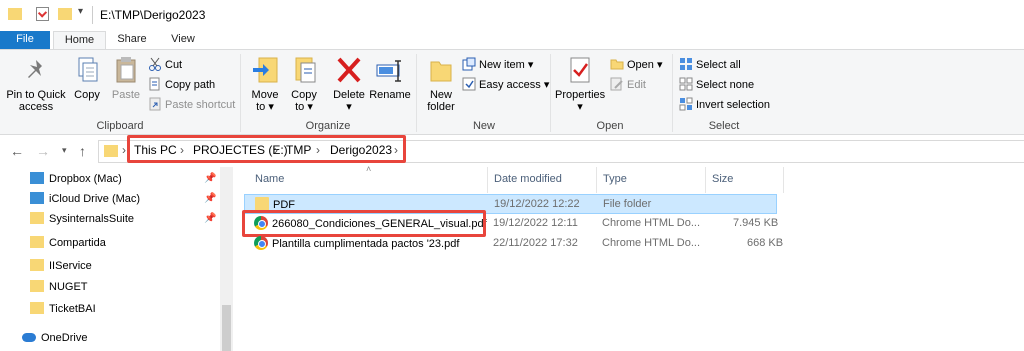 This screenshot has width=1024, height=351. What do you see at coordinates (181, 85) in the screenshot?
I see `copy-path-button: Copy path` at bounding box center [181, 85].